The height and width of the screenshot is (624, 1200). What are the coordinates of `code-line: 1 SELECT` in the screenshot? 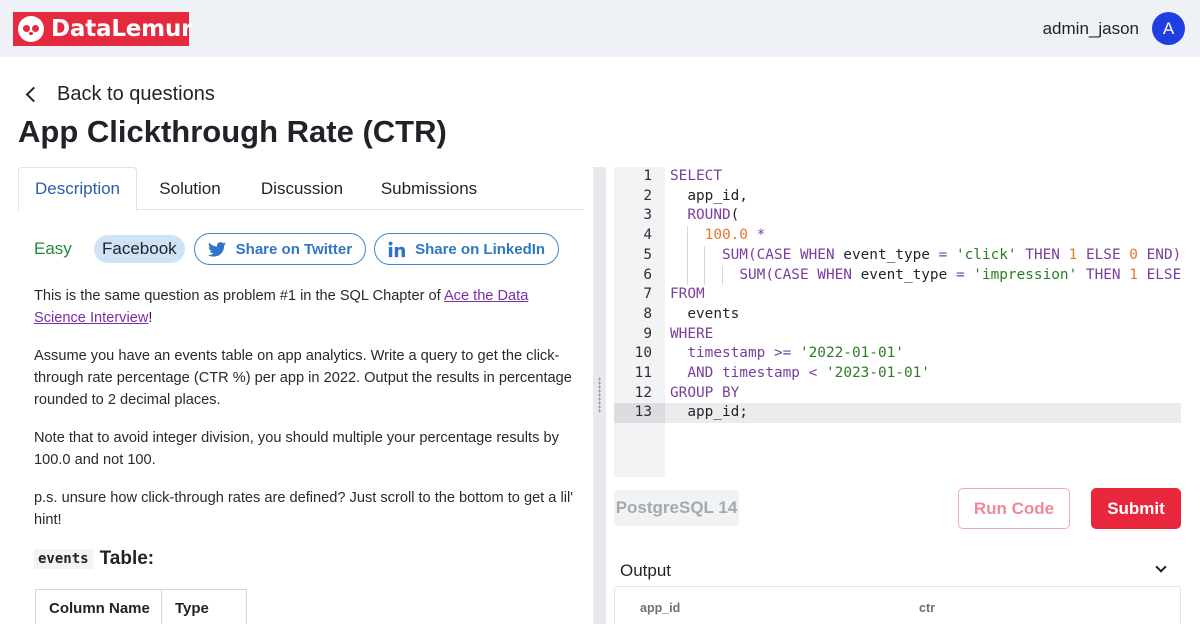 It's located at (897, 177).